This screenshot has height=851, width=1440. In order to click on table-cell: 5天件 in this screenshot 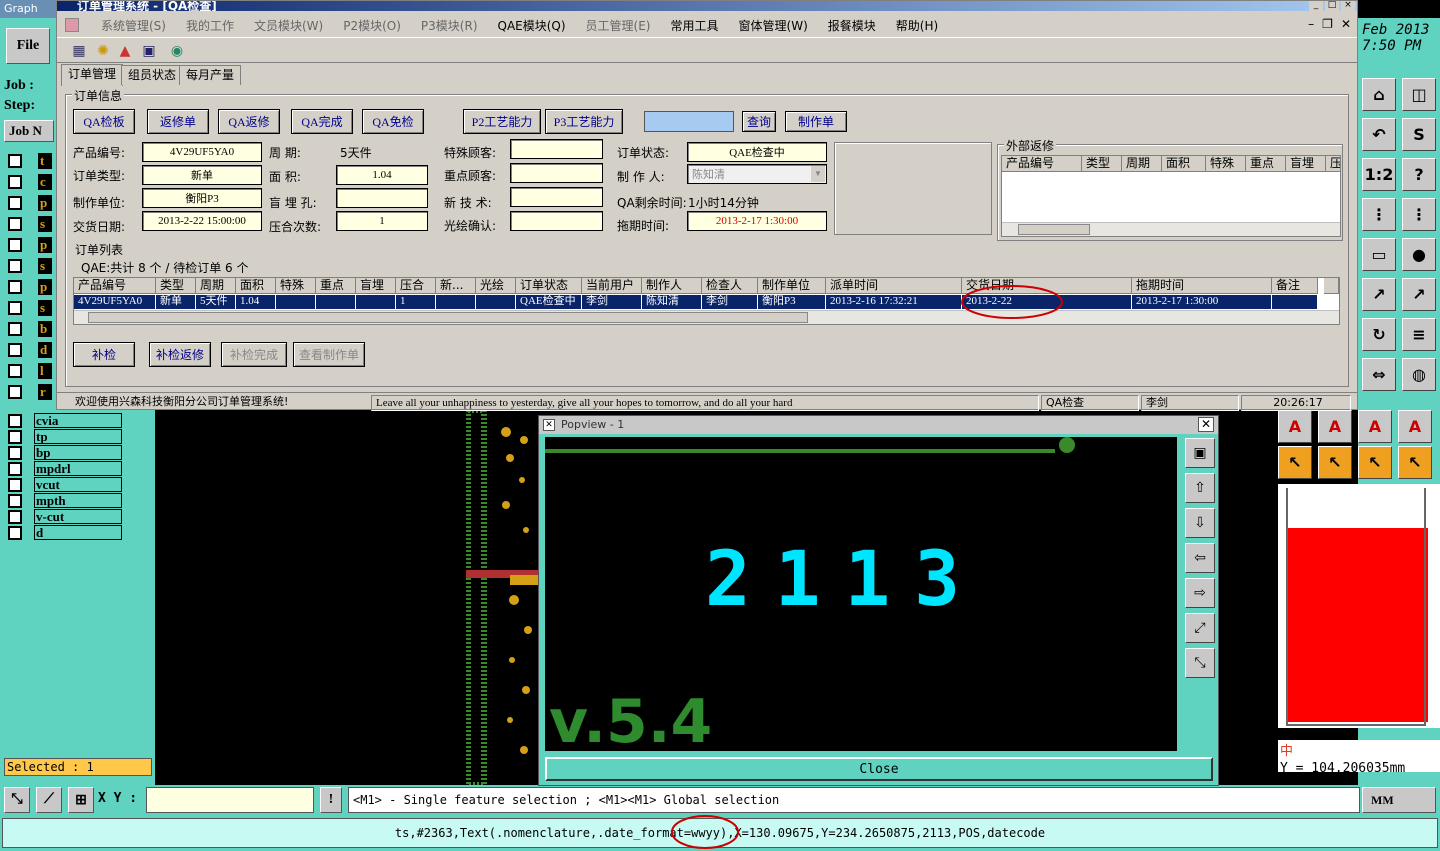, I will do `click(216, 302)`.